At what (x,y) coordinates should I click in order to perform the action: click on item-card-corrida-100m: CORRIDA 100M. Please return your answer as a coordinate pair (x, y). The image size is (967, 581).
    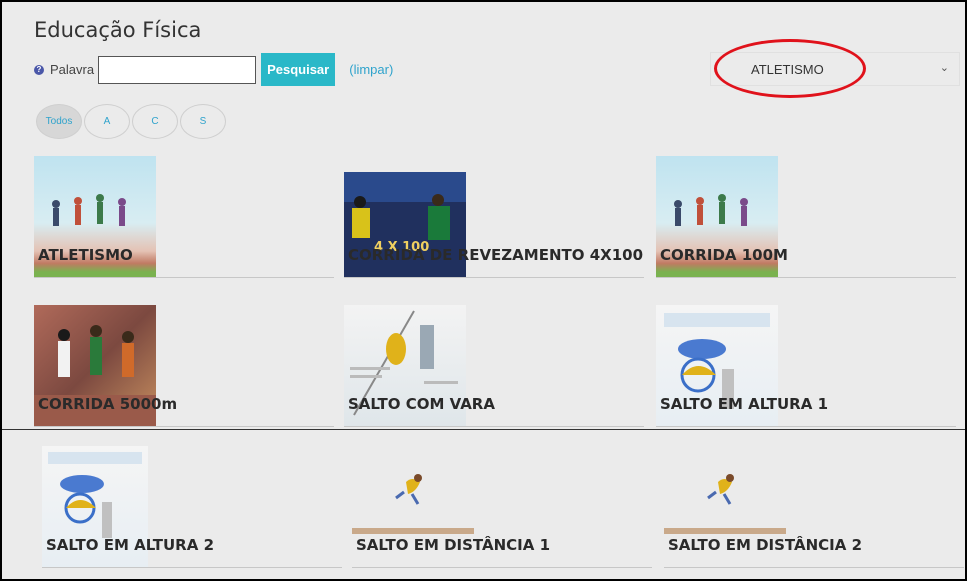
    Looking at the image, I should click on (806, 217).